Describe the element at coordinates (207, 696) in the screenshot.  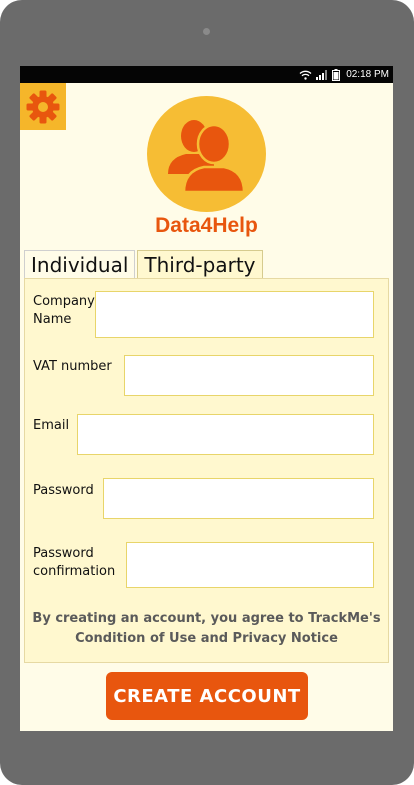
I see `create-account-button: CREATE ACCOUNT` at that location.